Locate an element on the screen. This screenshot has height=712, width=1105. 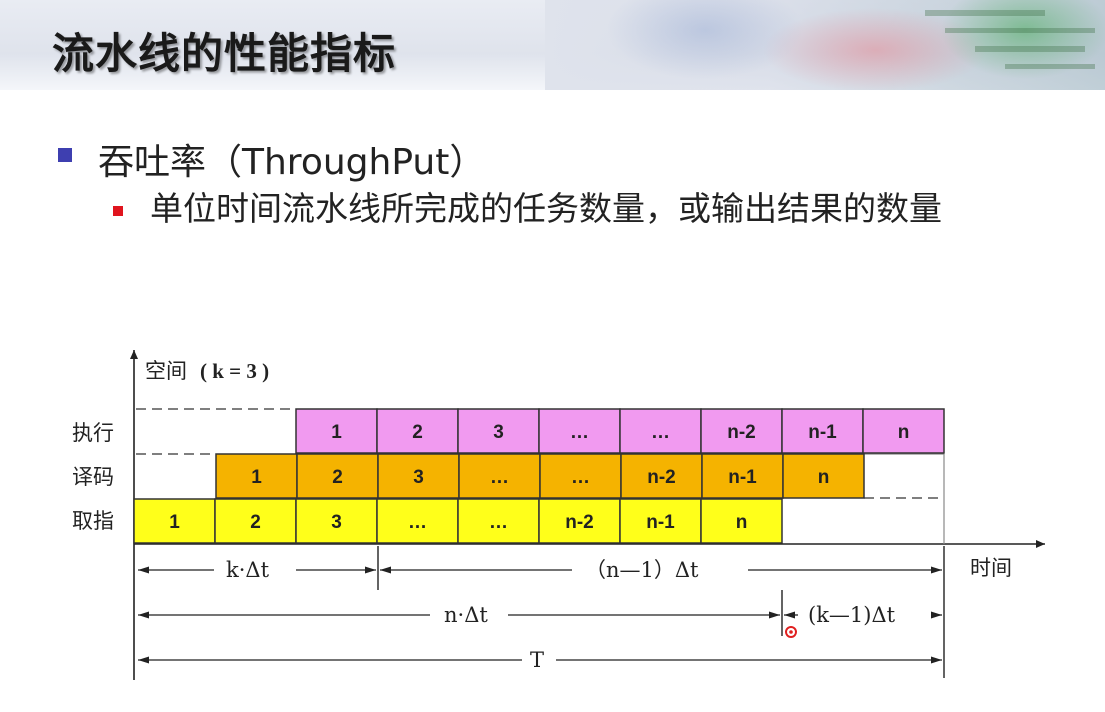
dim-n1-dt: （n—1）Δt is located at coordinates (642, 570).